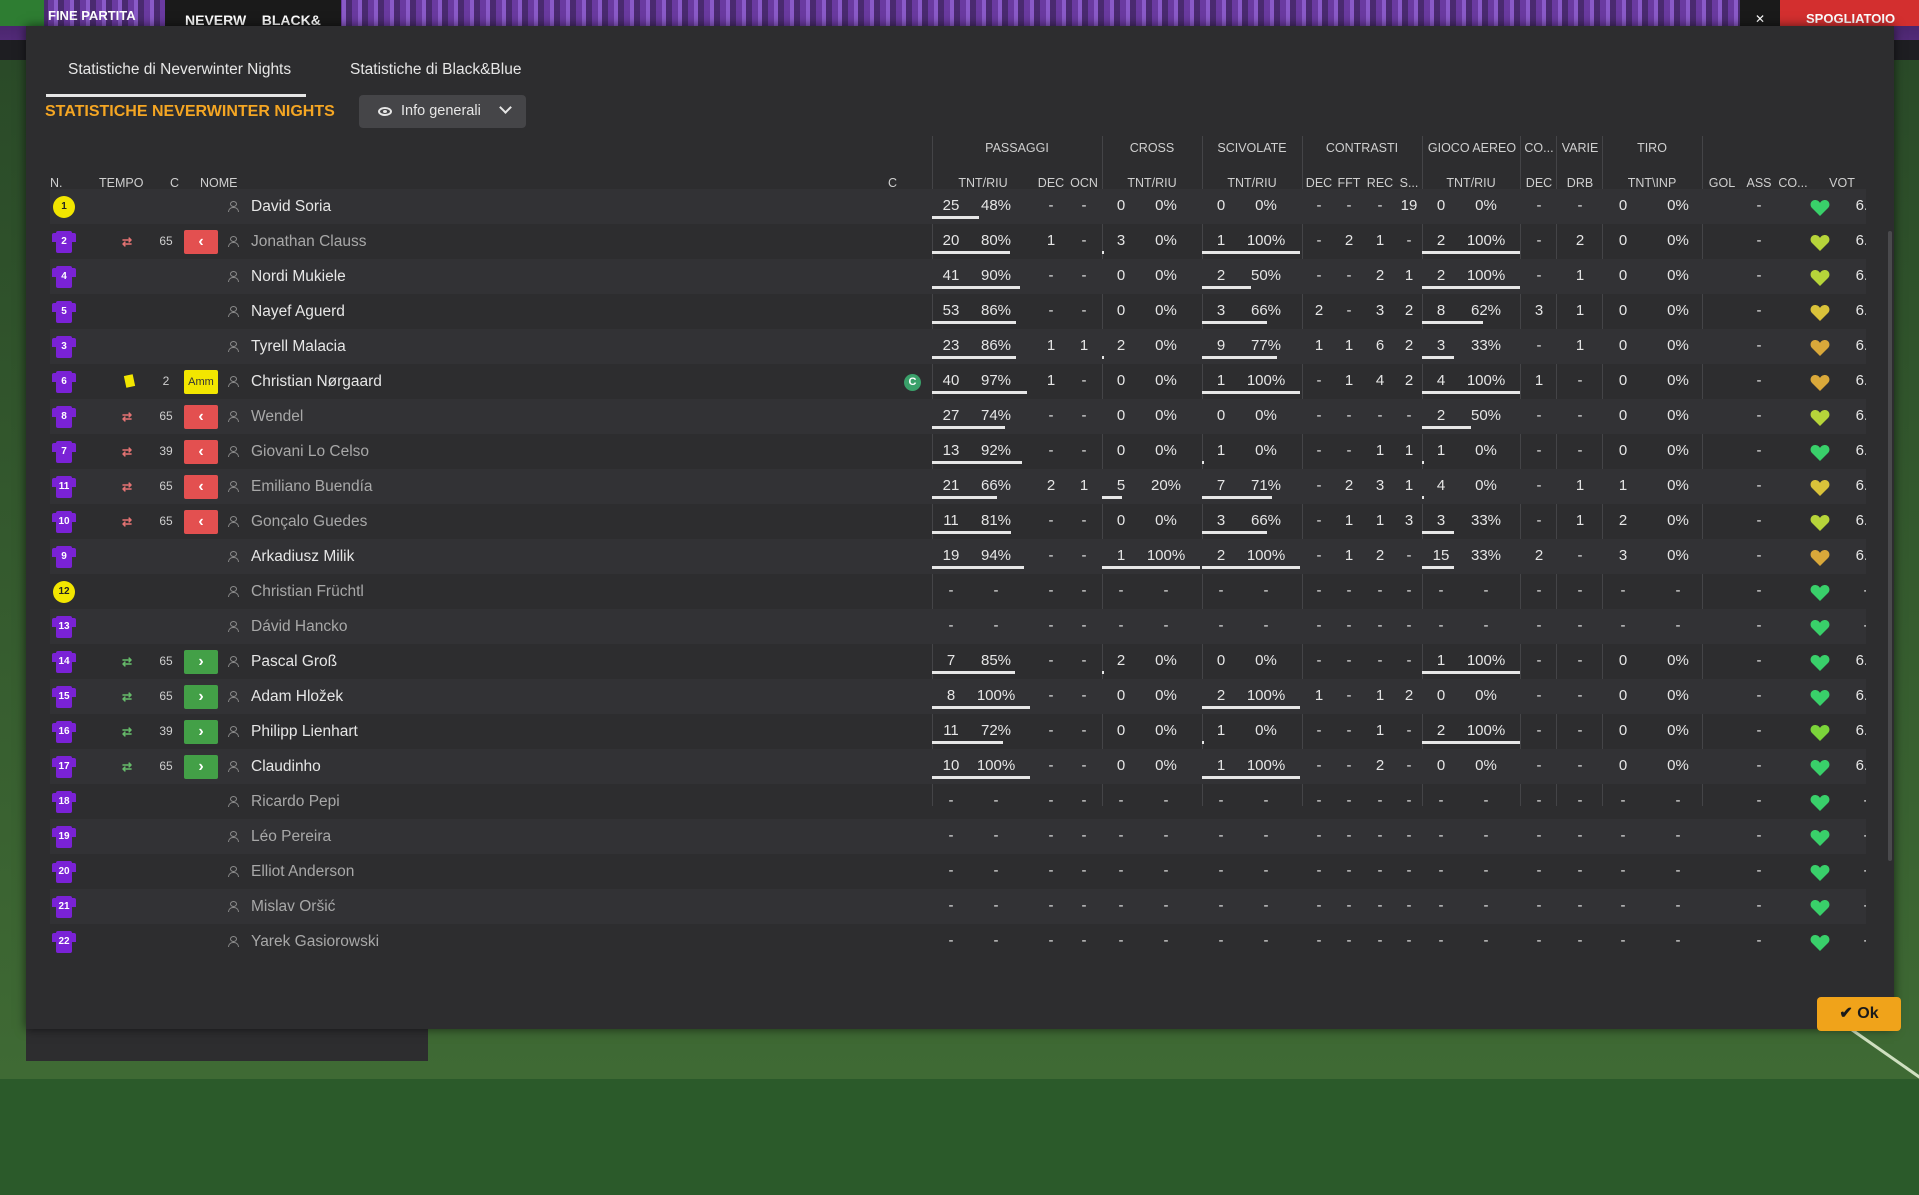 The image size is (1919, 1195). Describe the element at coordinates (291, 206) in the screenshot. I see `player-name: David Soria` at that location.